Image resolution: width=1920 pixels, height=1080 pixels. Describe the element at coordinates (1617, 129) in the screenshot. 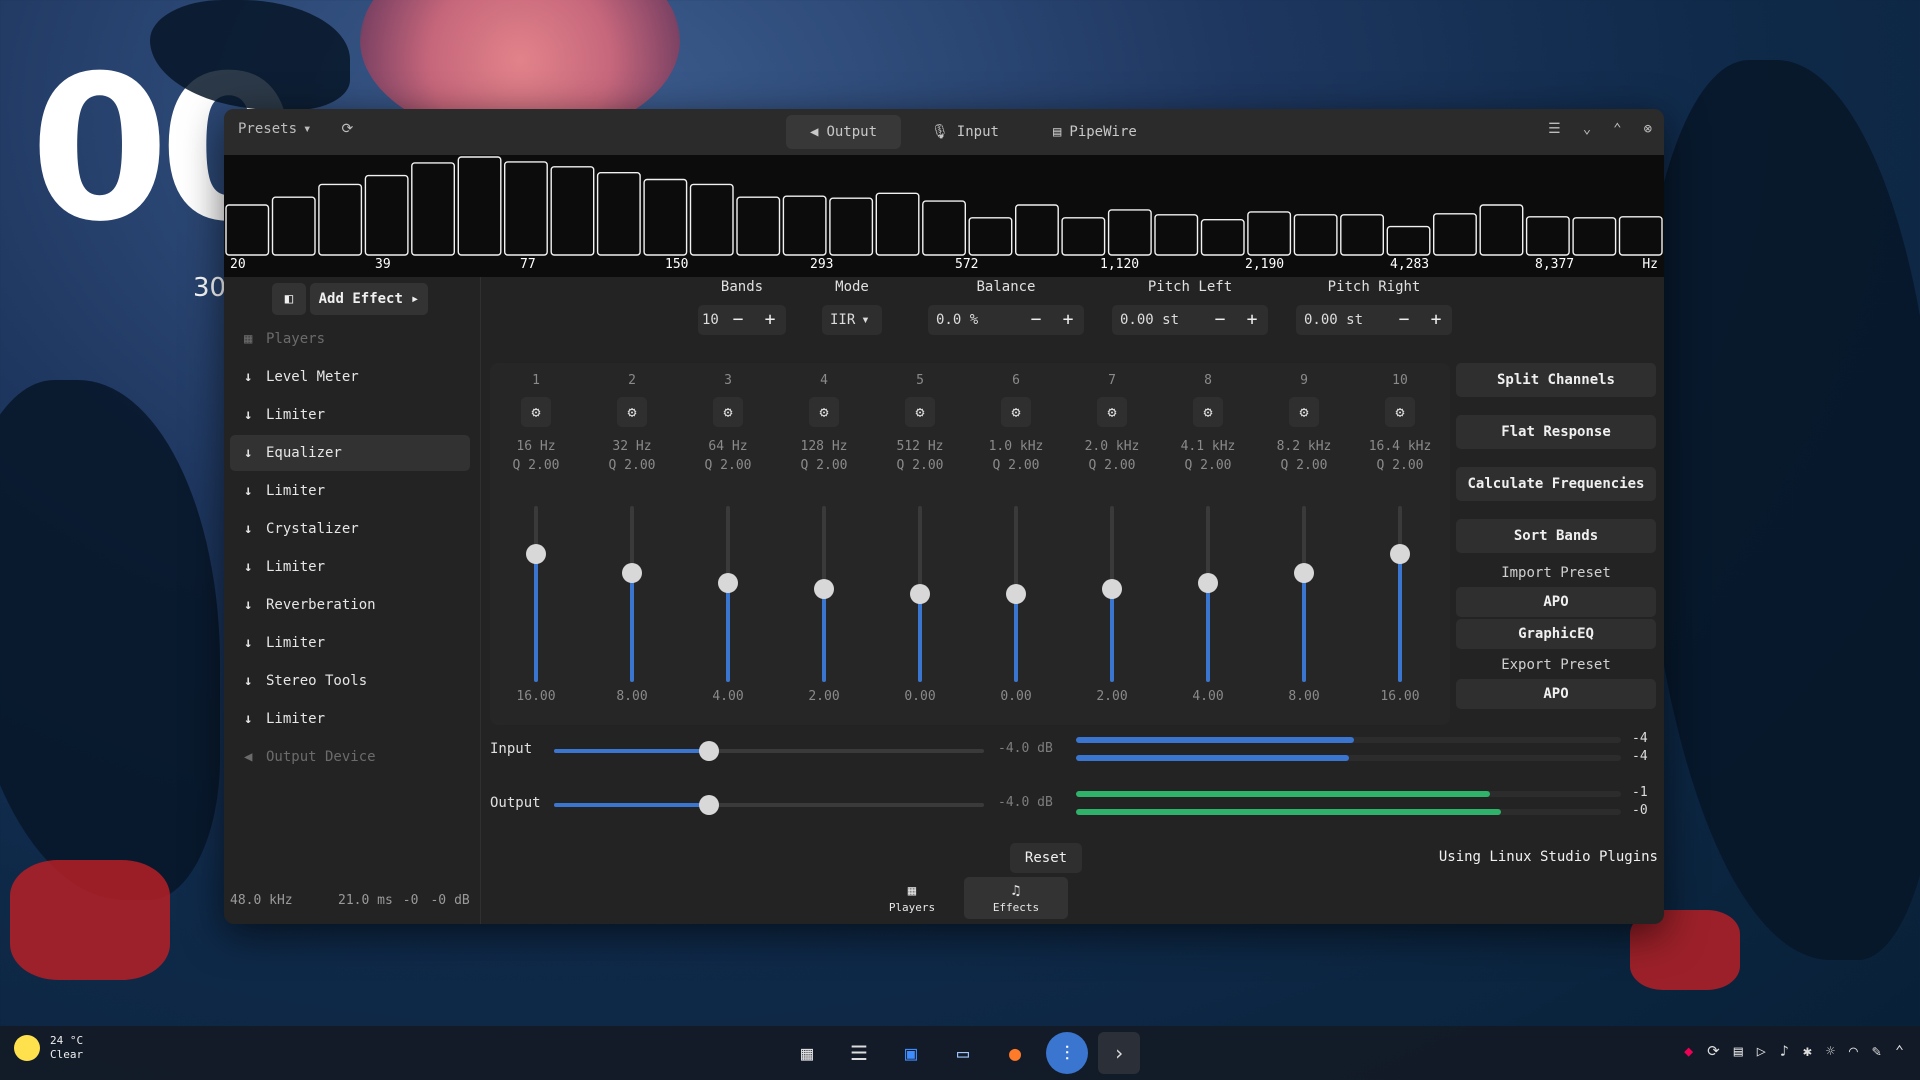

I see `maximize-icon: ⌃` at that location.